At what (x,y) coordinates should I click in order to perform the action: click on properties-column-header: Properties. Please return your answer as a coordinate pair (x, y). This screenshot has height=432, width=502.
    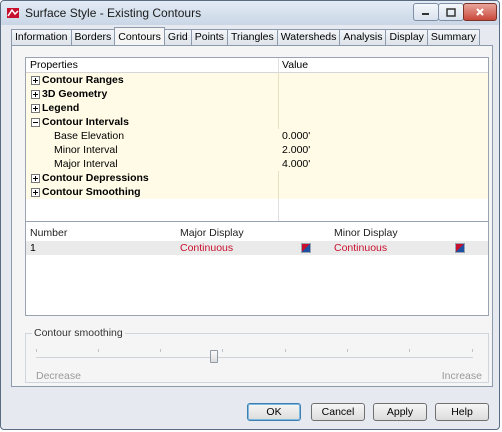
    Looking at the image, I should click on (54, 65).